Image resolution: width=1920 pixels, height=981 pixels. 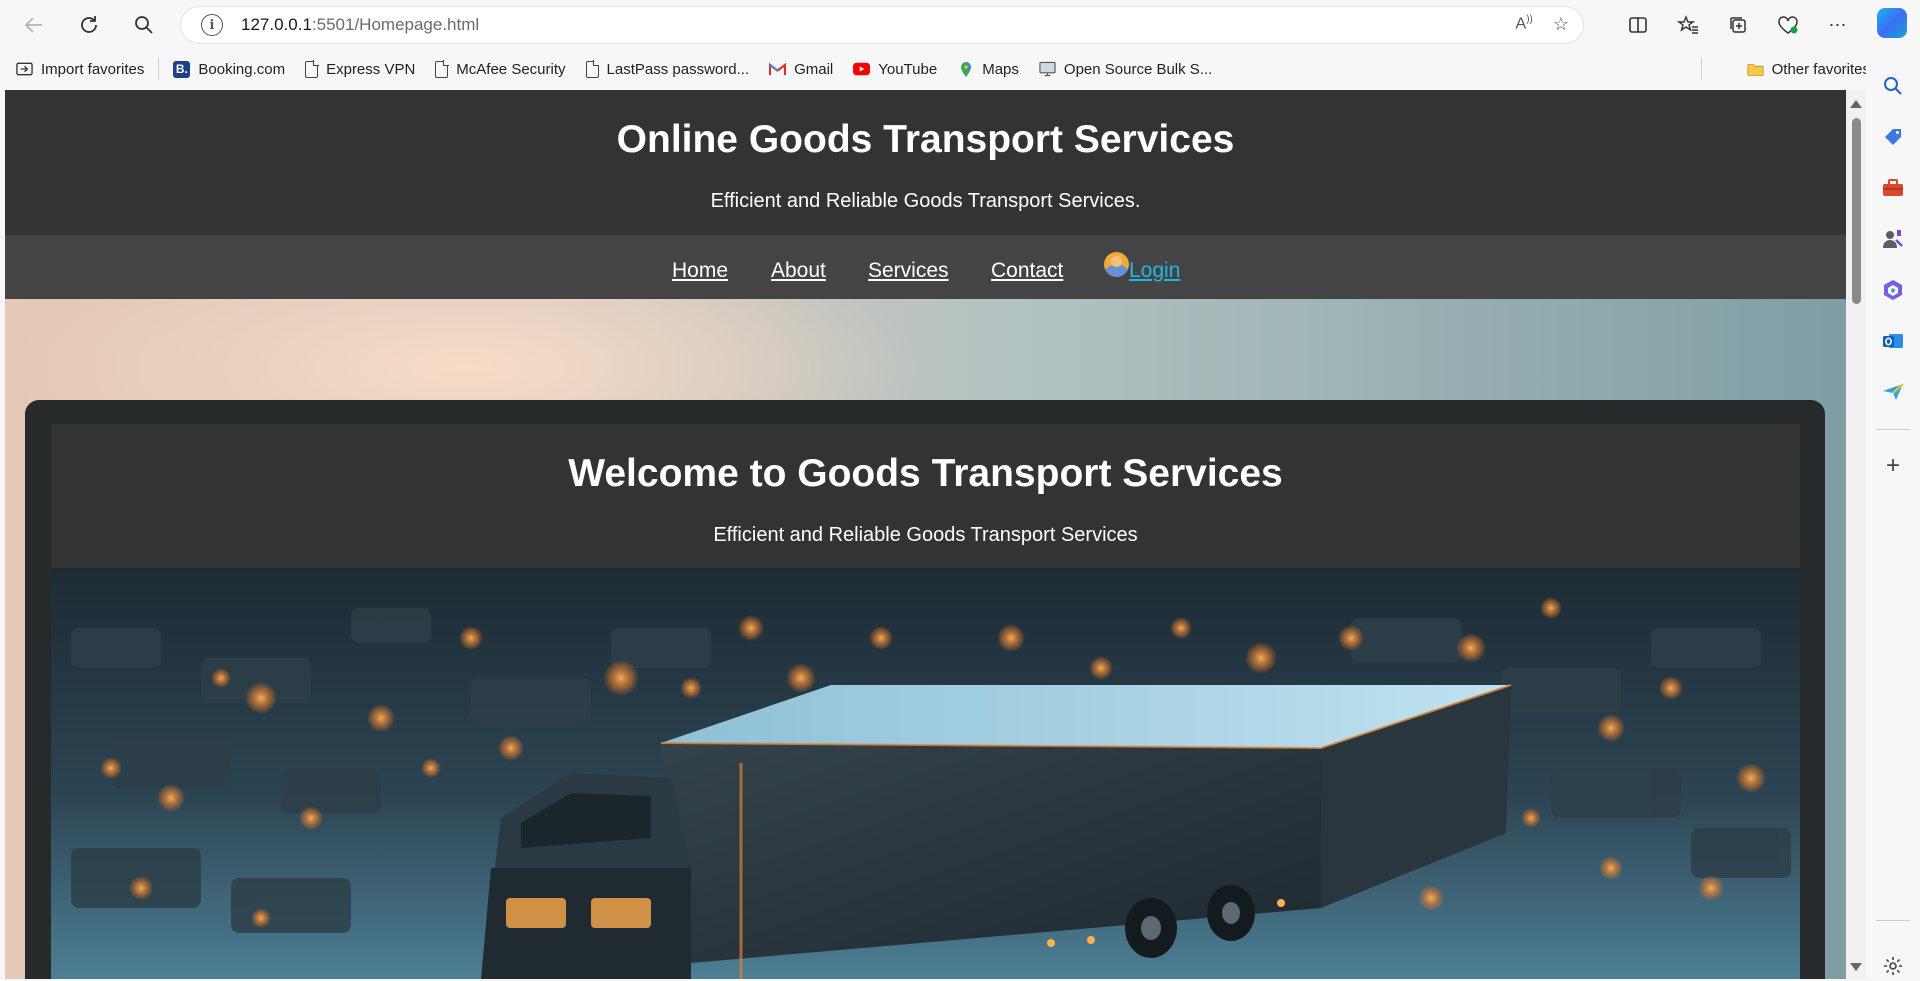 What do you see at coordinates (182, 69) in the screenshot?
I see `booking-icon: B.` at bounding box center [182, 69].